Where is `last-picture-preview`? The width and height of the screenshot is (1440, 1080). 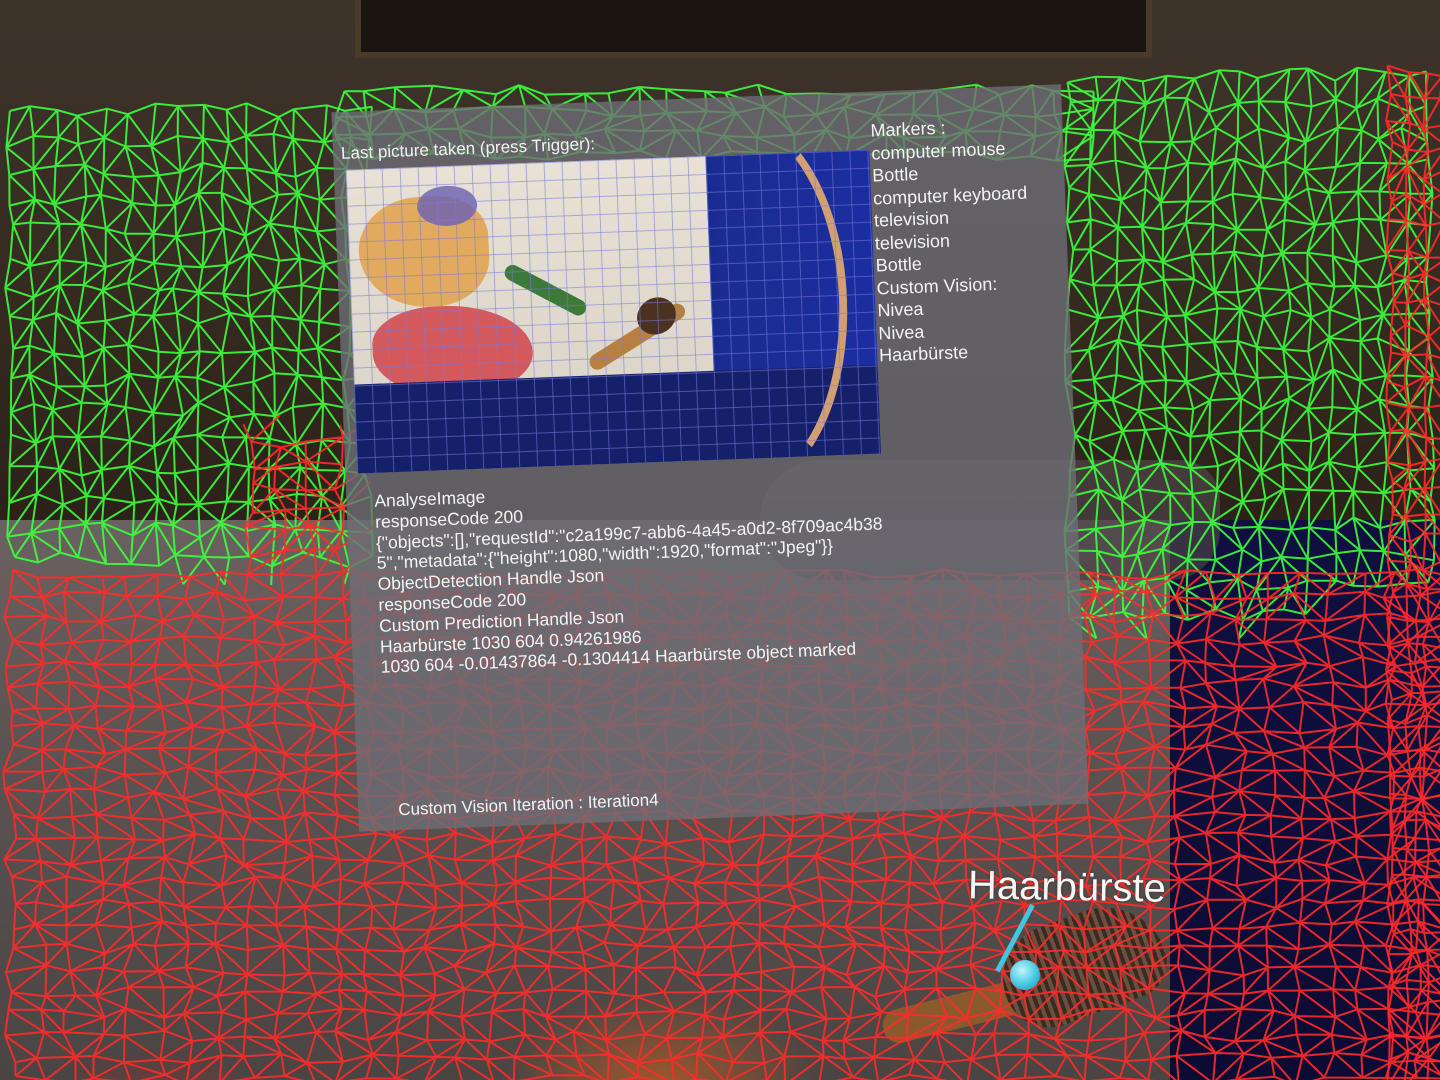 last-picture-preview is located at coordinates (613, 311).